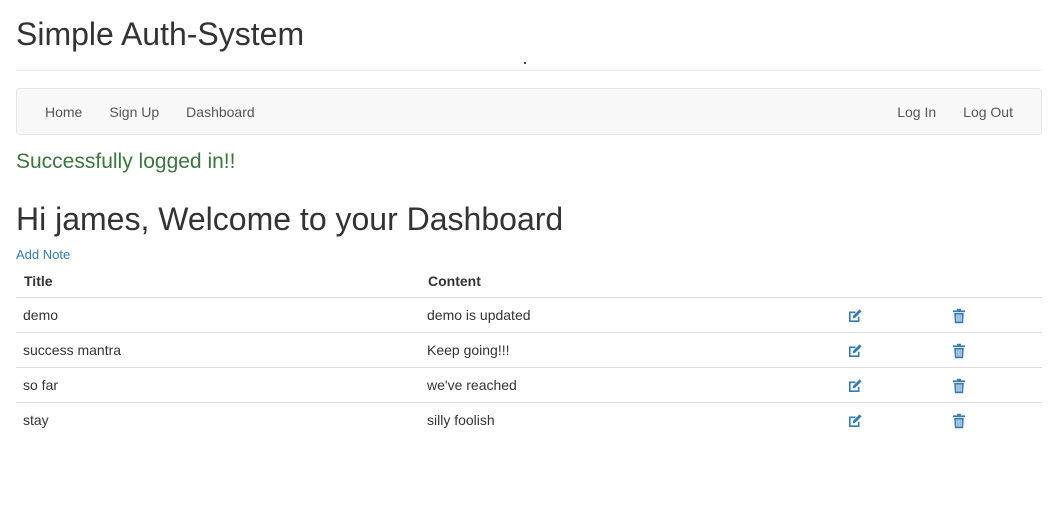 The height and width of the screenshot is (527, 1058). What do you see at coordinates (461, 420) in the screenshot?
I see `note-content-cell: silly foolish` at bounding box center [461, 420].